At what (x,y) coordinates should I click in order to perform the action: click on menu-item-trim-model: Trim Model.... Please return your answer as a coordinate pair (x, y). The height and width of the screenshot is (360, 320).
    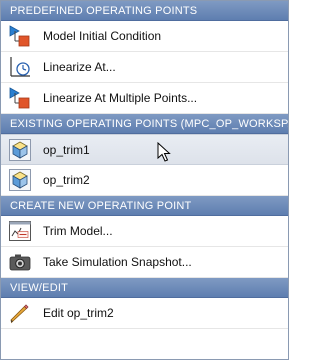
    Looking at the image, I should click on (144, 231).